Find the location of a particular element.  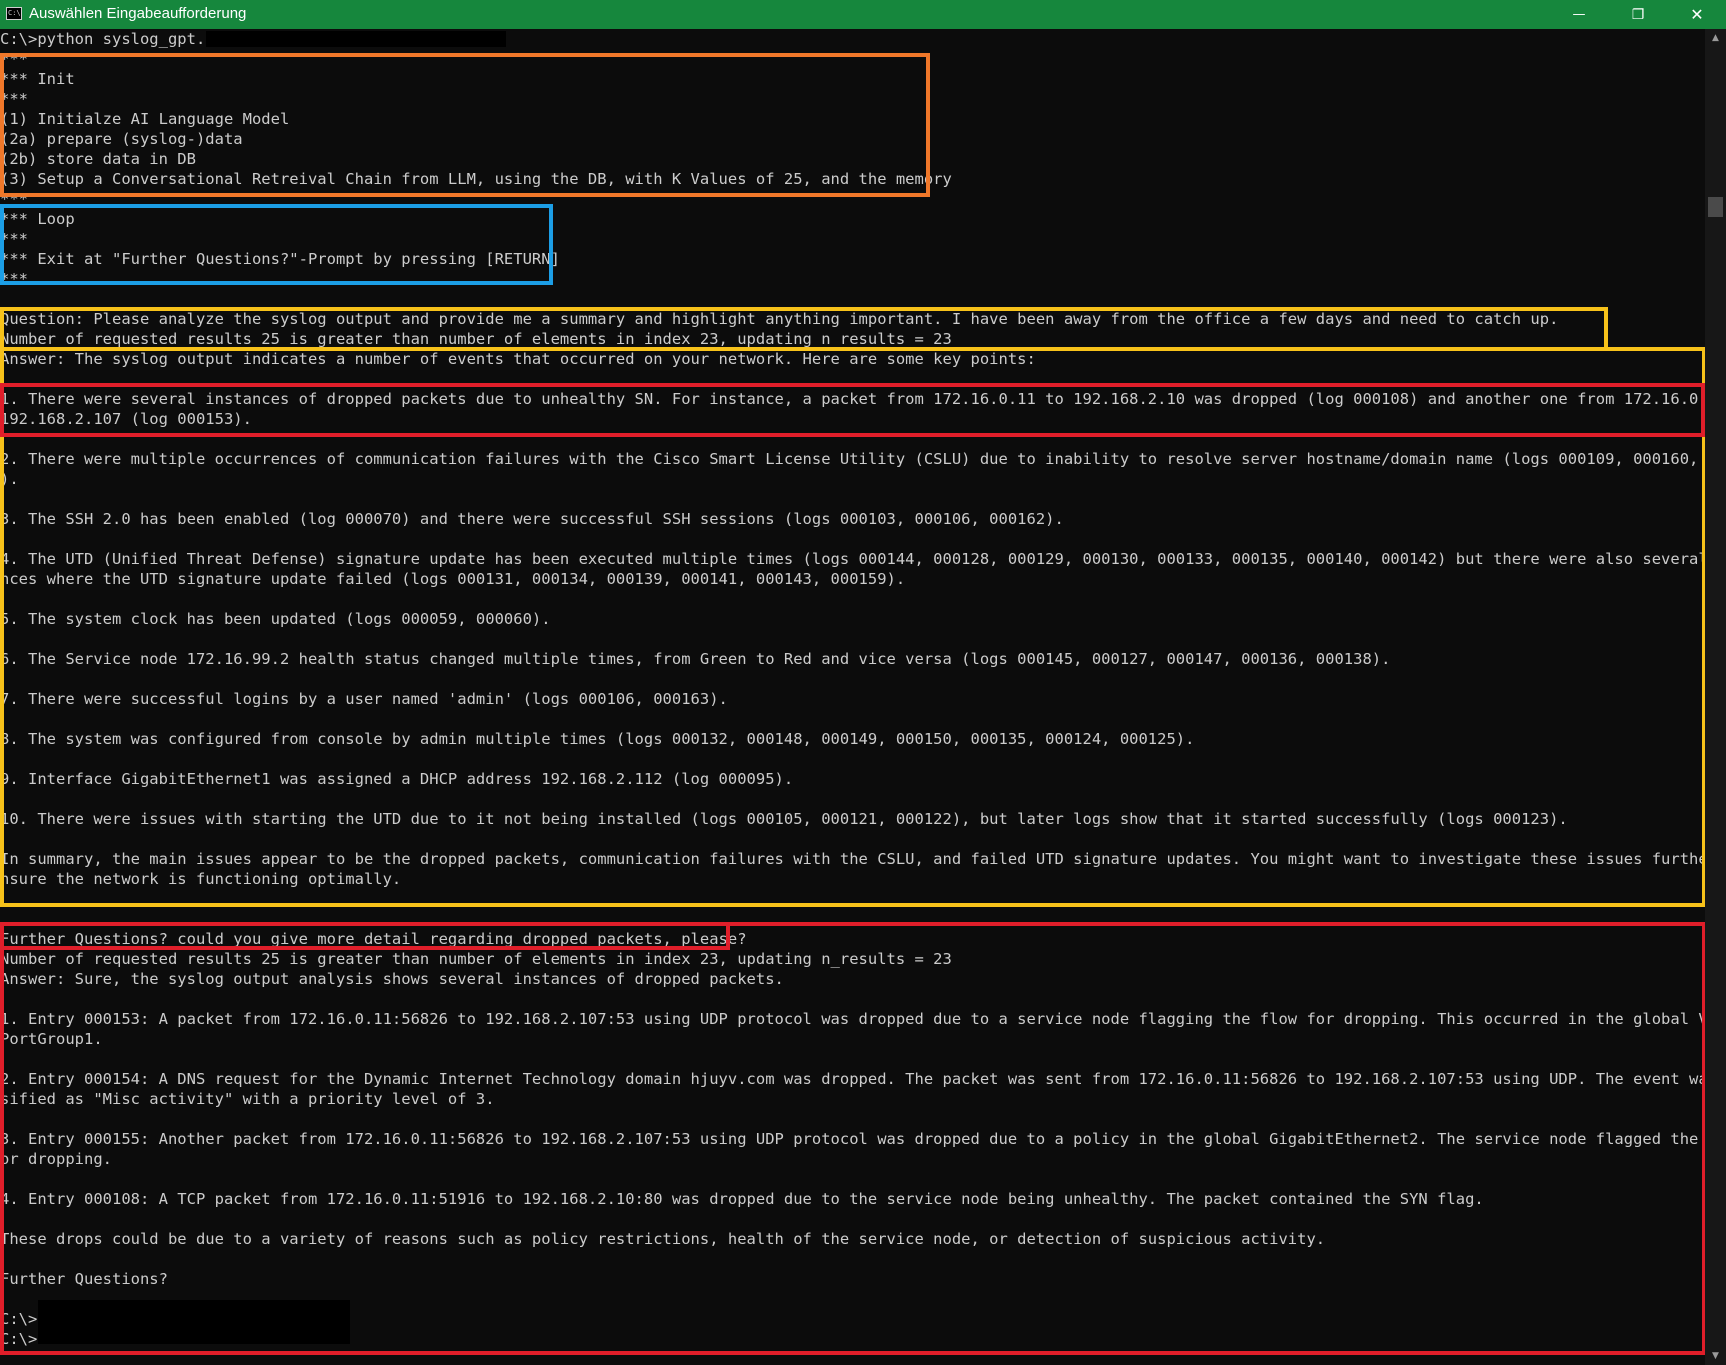

minimize-icon: — is located at coordinates (1579, 14).